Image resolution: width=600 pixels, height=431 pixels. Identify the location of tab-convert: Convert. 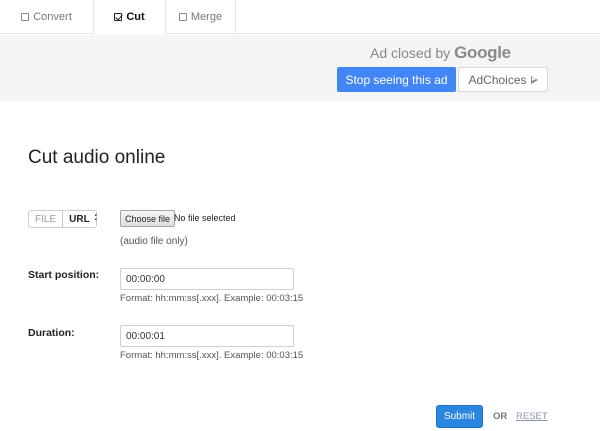
(47, 17).